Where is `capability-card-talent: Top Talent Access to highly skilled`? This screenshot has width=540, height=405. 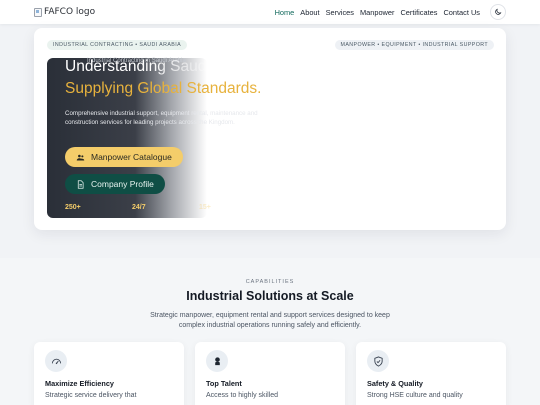
capability-card-talent: Top Talent Access to highly skilled is located at coordinates (270, 373).